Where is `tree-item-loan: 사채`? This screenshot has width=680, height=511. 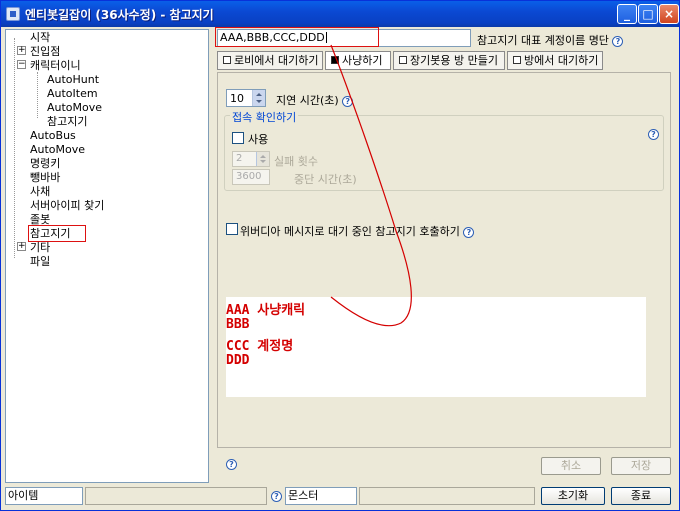
tree-item-loan: 사채 is located at coordinates (40, 191).